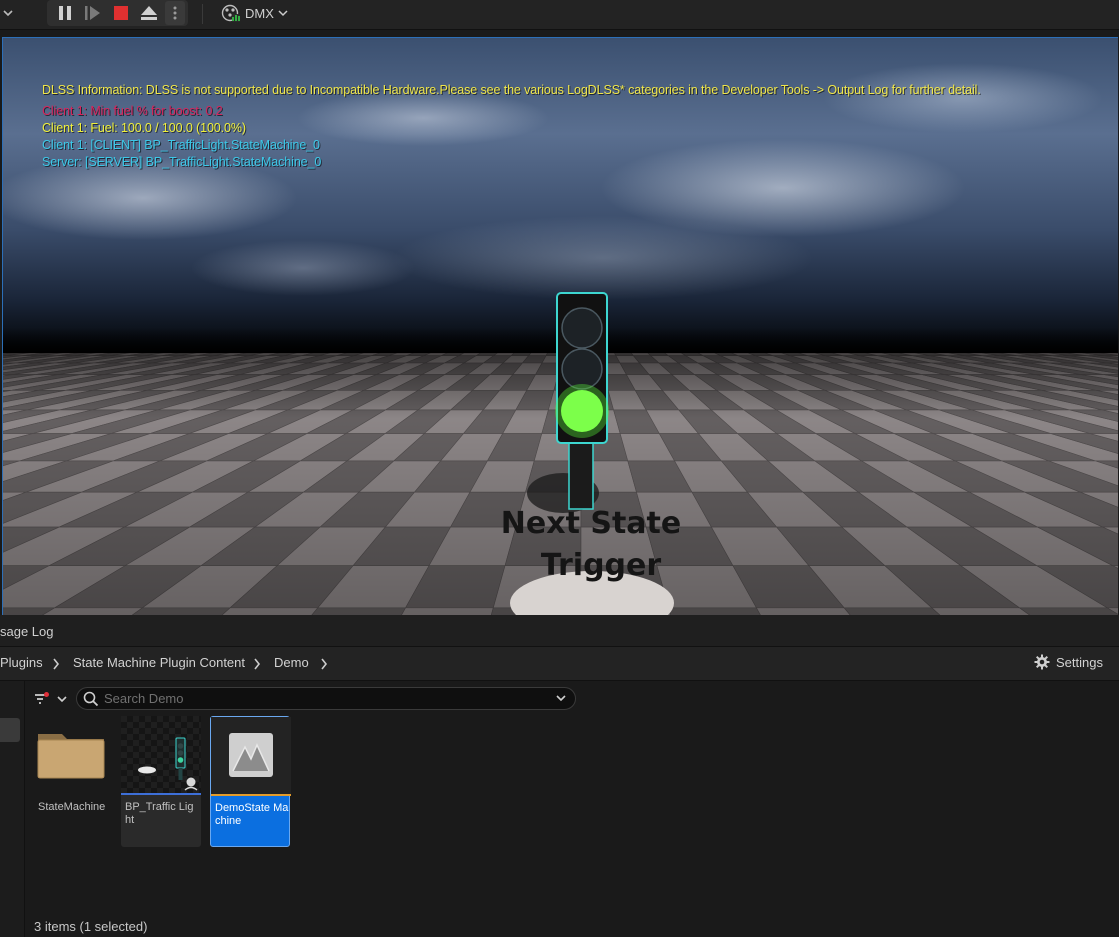  I want to click on trigger-label-line2: Trigger, so click(601, 565).